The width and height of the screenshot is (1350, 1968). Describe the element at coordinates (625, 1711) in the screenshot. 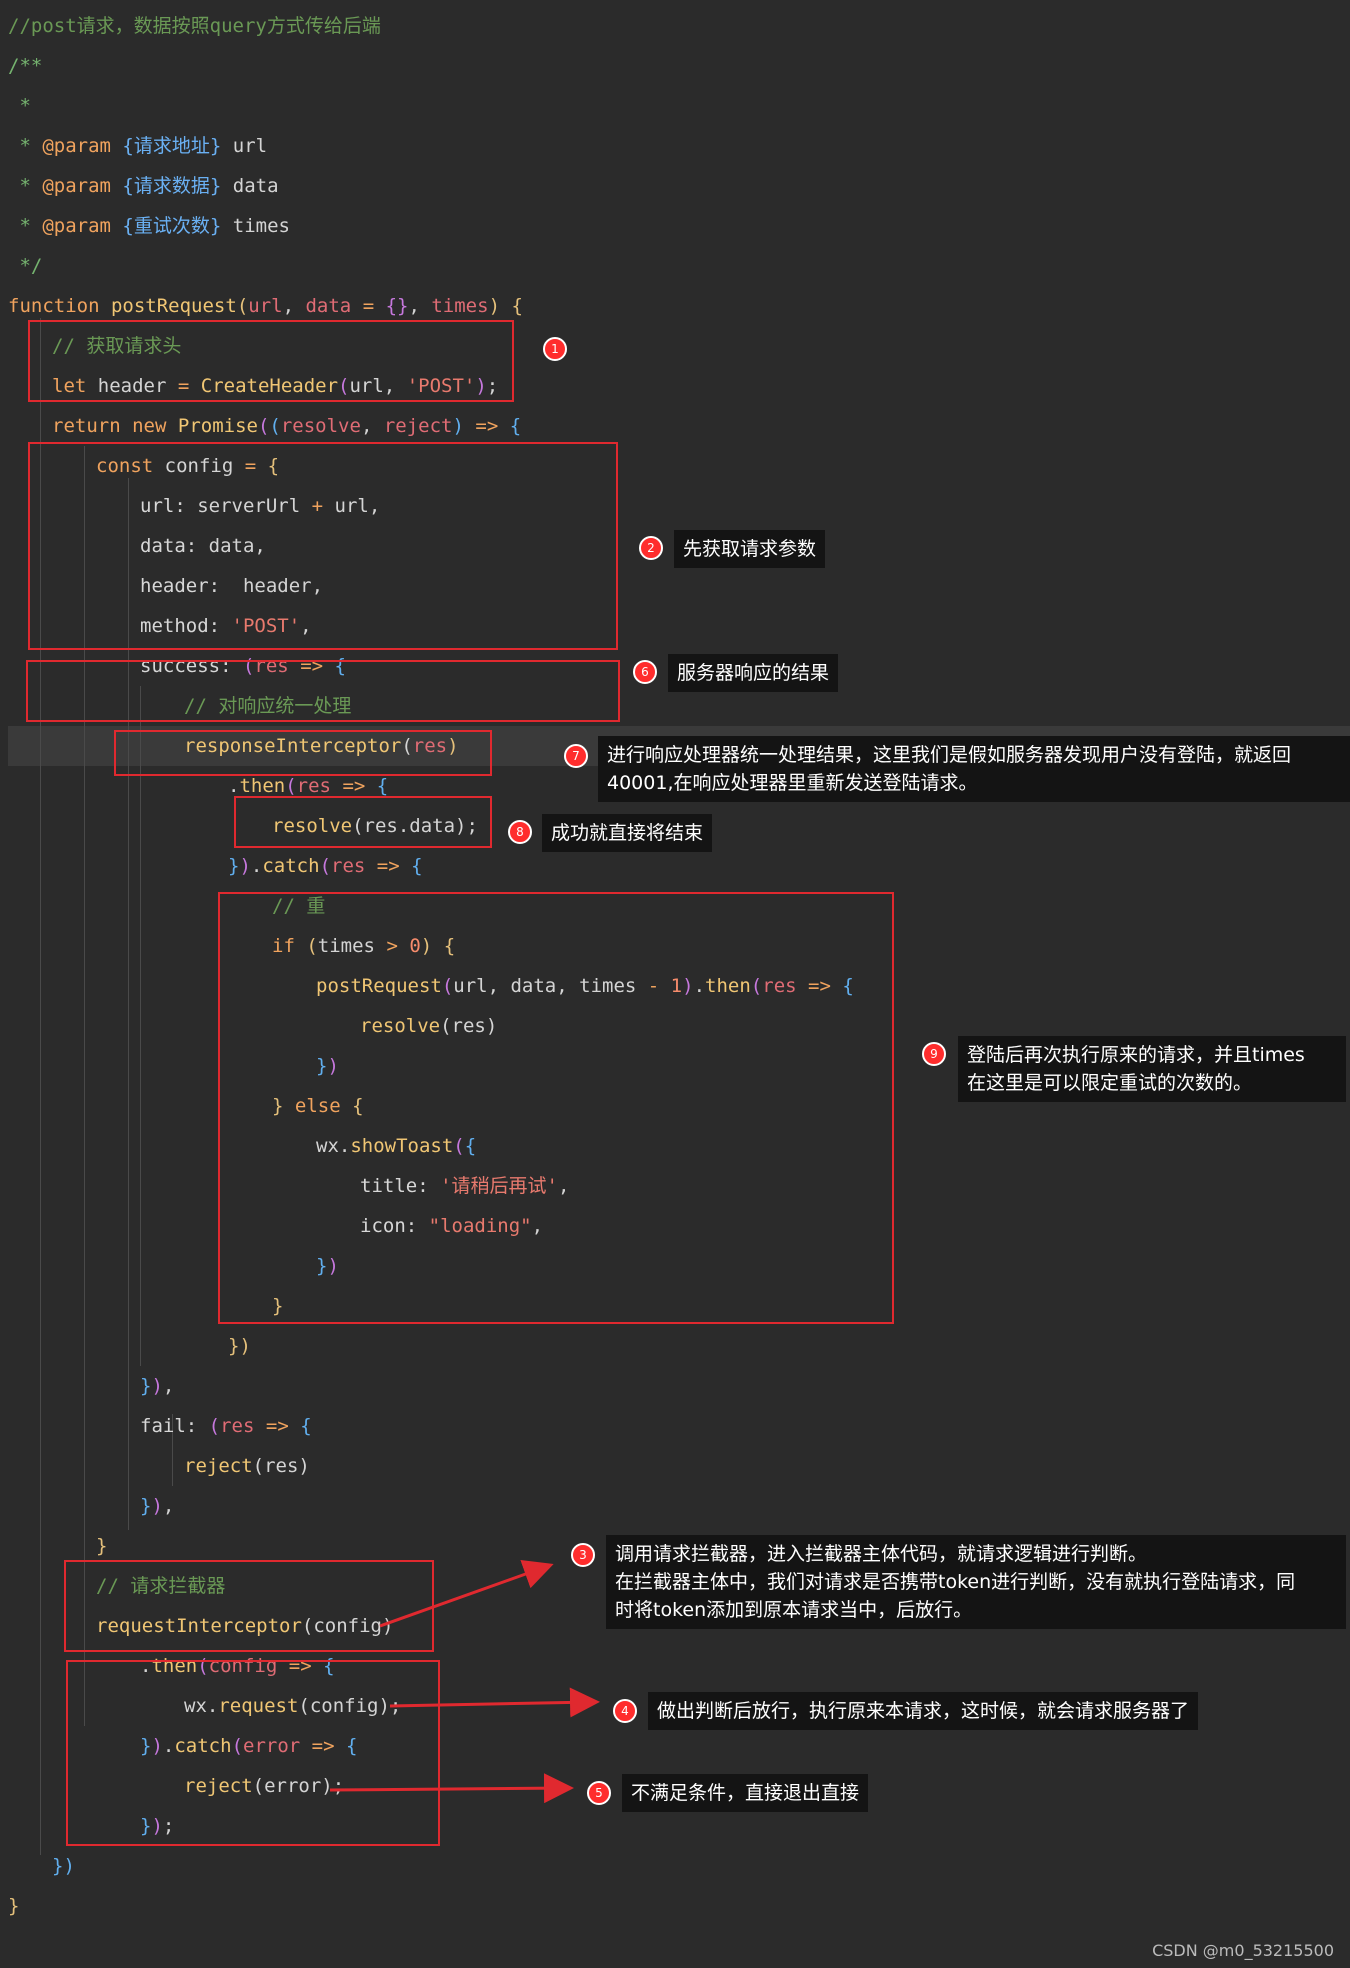

I see `badge-4: 4` at that location.